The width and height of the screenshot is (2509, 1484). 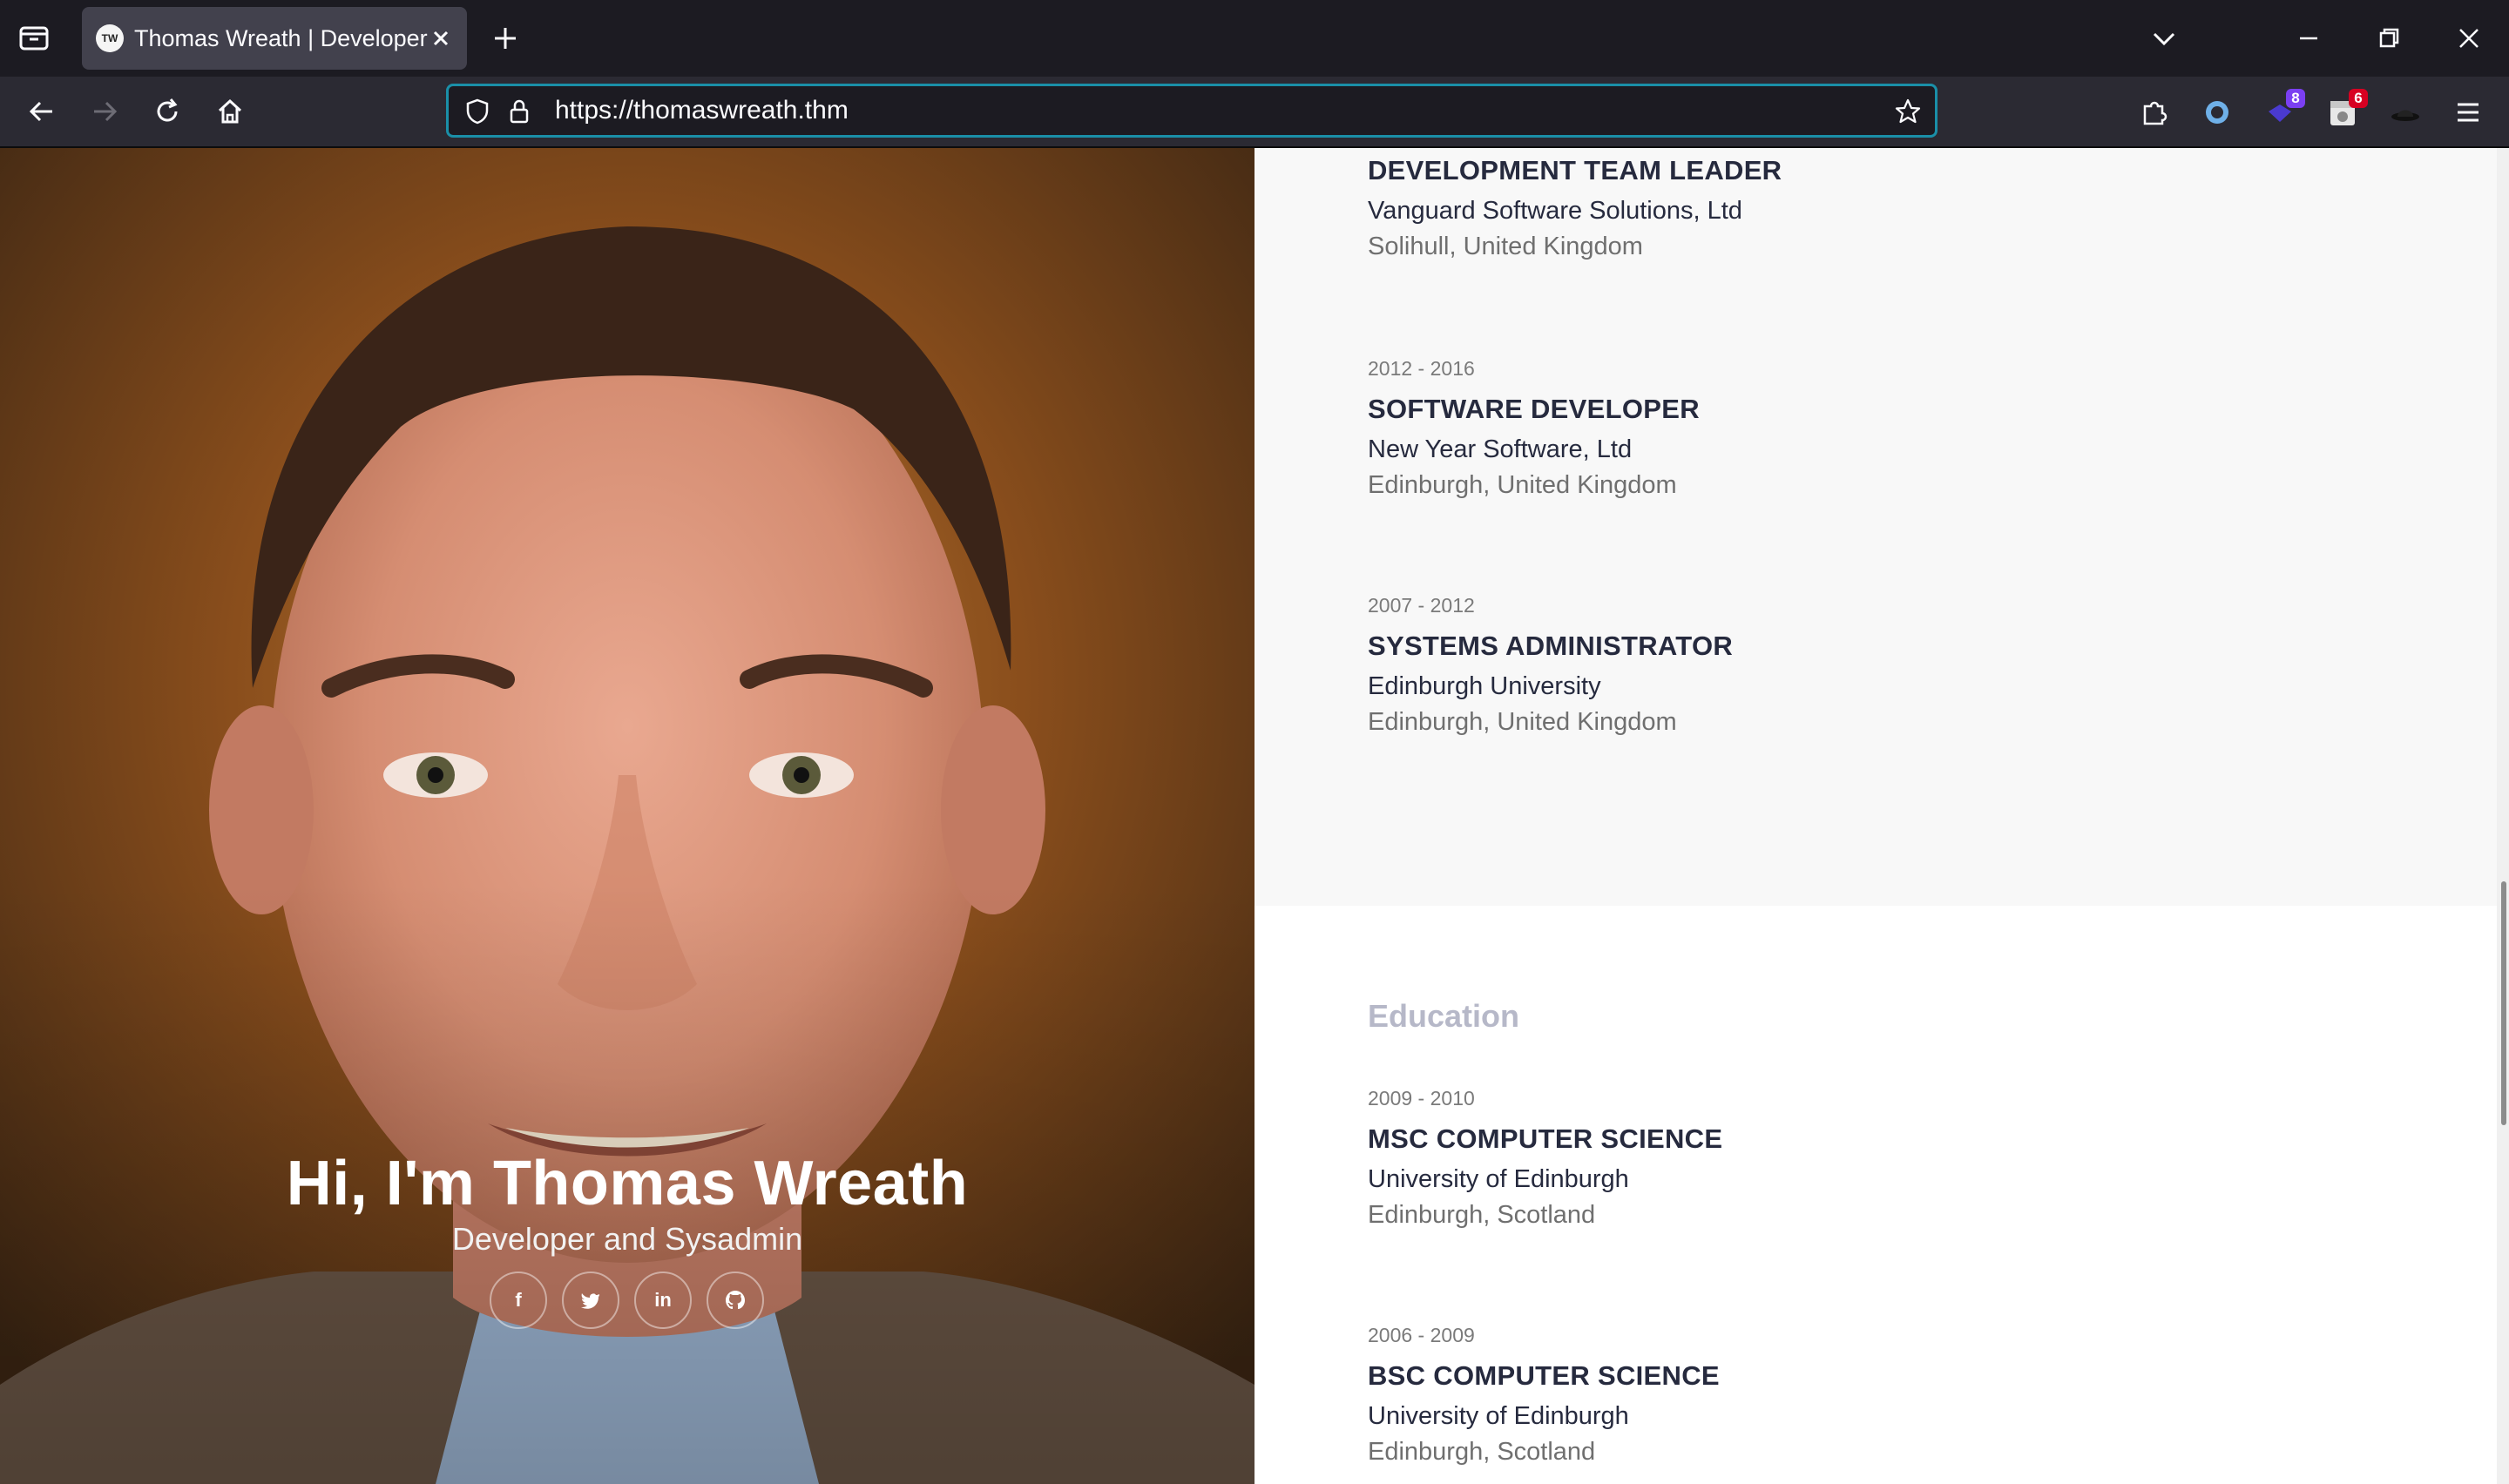 What do you see at coordinates (2503, 1003) in the screenshot?
I see `scrollbar-thumb` at bounding box center [2503, 1003].